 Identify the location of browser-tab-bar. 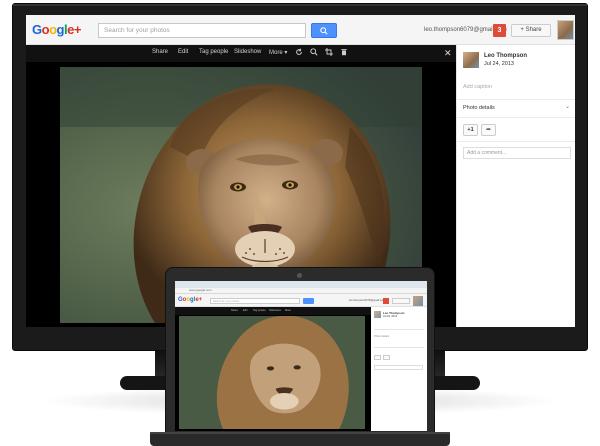
(301, 284).